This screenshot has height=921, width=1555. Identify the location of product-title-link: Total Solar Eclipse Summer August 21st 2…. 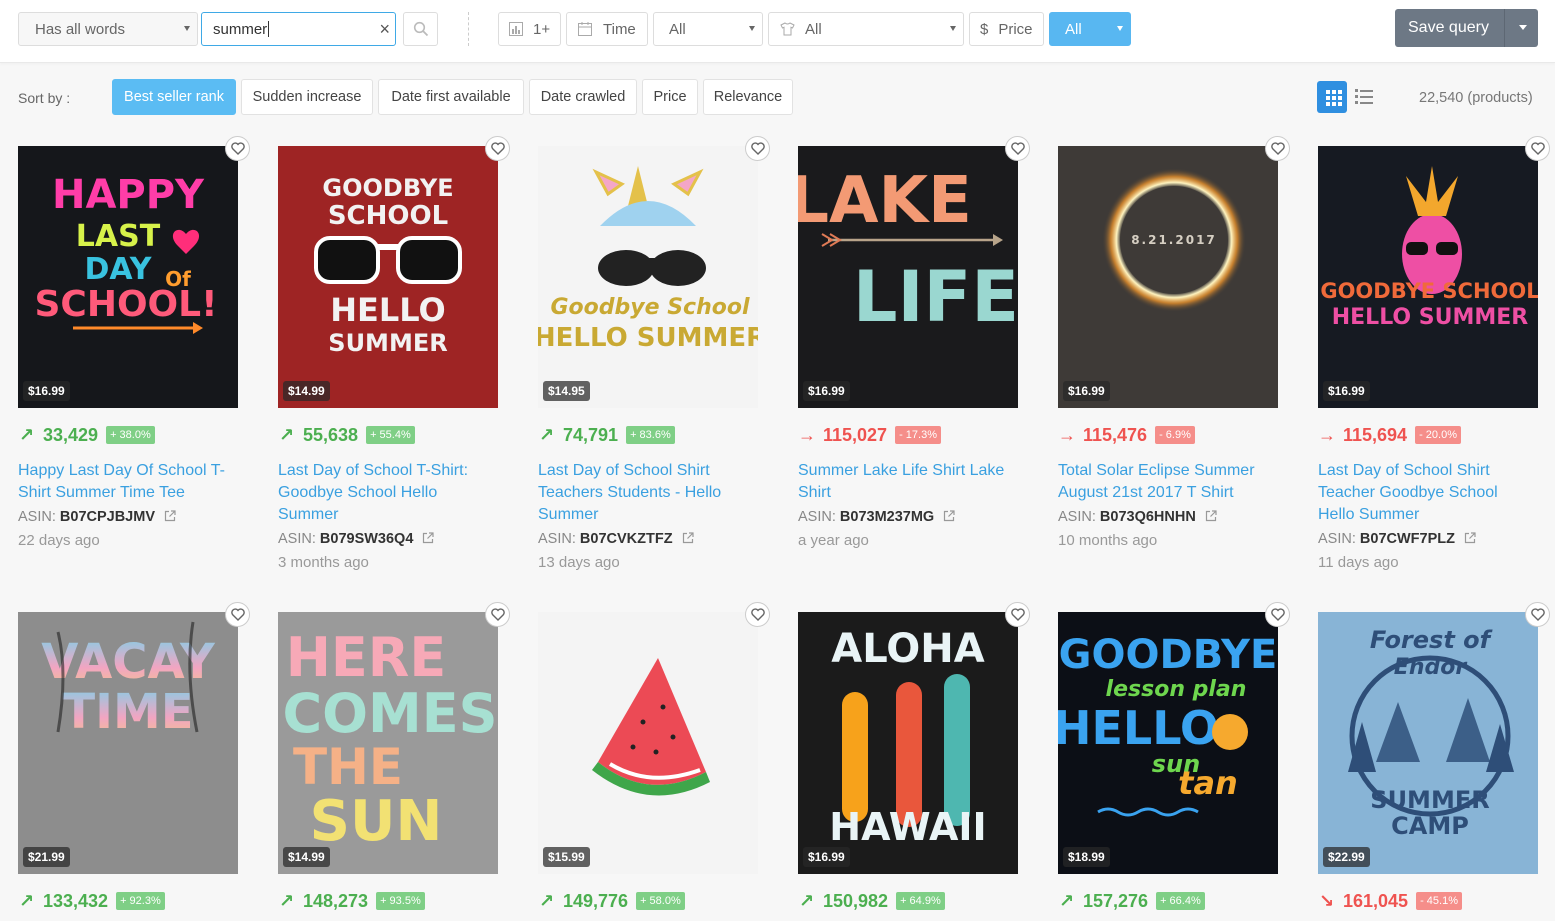
(1165, 482).